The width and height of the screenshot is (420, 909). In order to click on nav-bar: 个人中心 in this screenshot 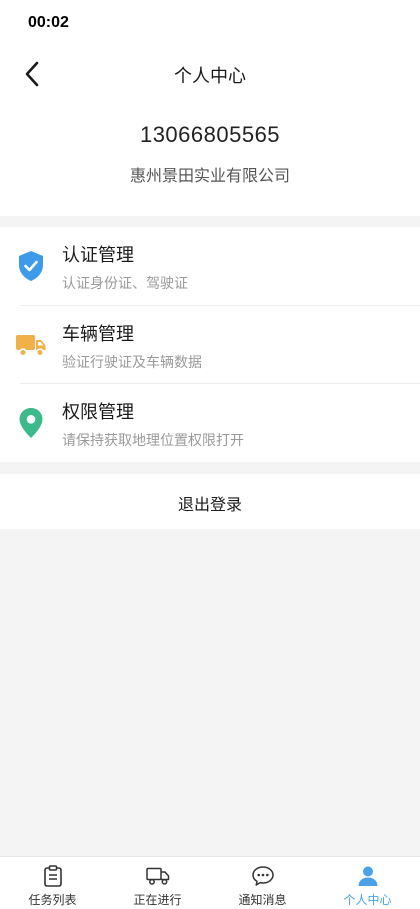, I will do `click(210, 75)`.